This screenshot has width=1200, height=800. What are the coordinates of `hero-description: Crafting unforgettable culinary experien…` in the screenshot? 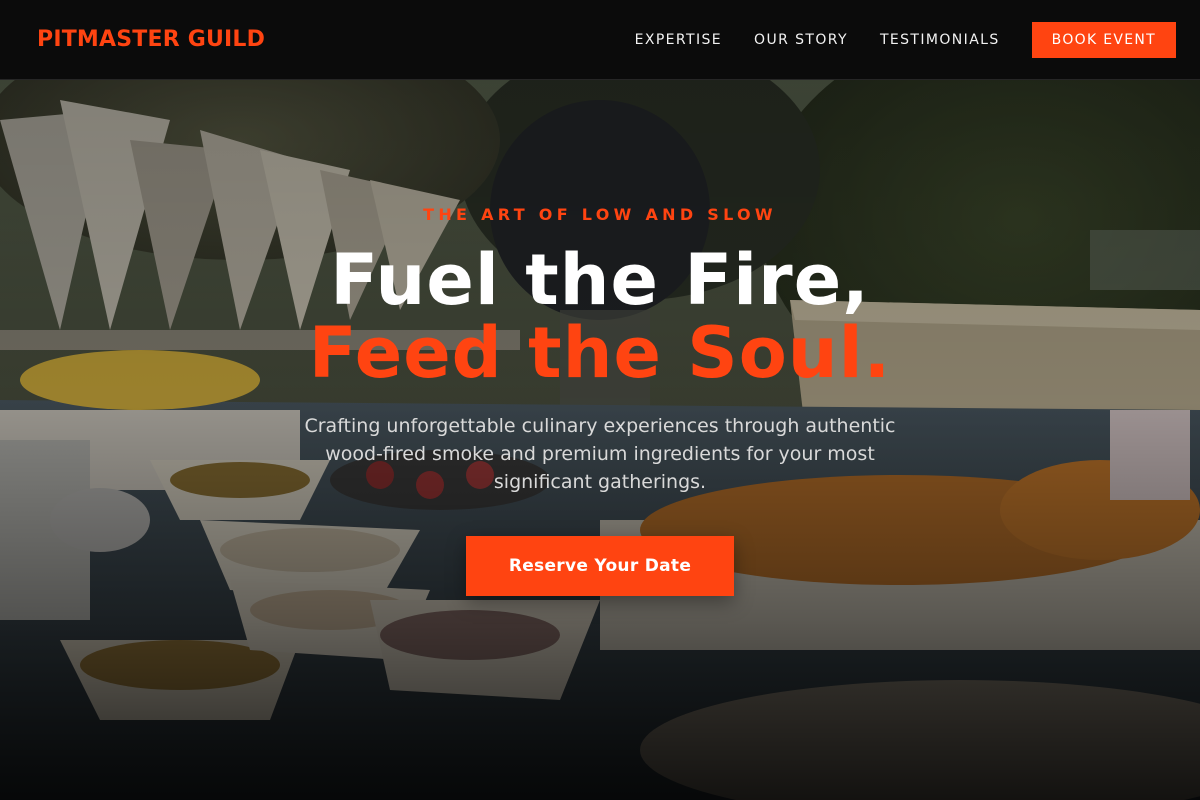 It's located at (600, 454).